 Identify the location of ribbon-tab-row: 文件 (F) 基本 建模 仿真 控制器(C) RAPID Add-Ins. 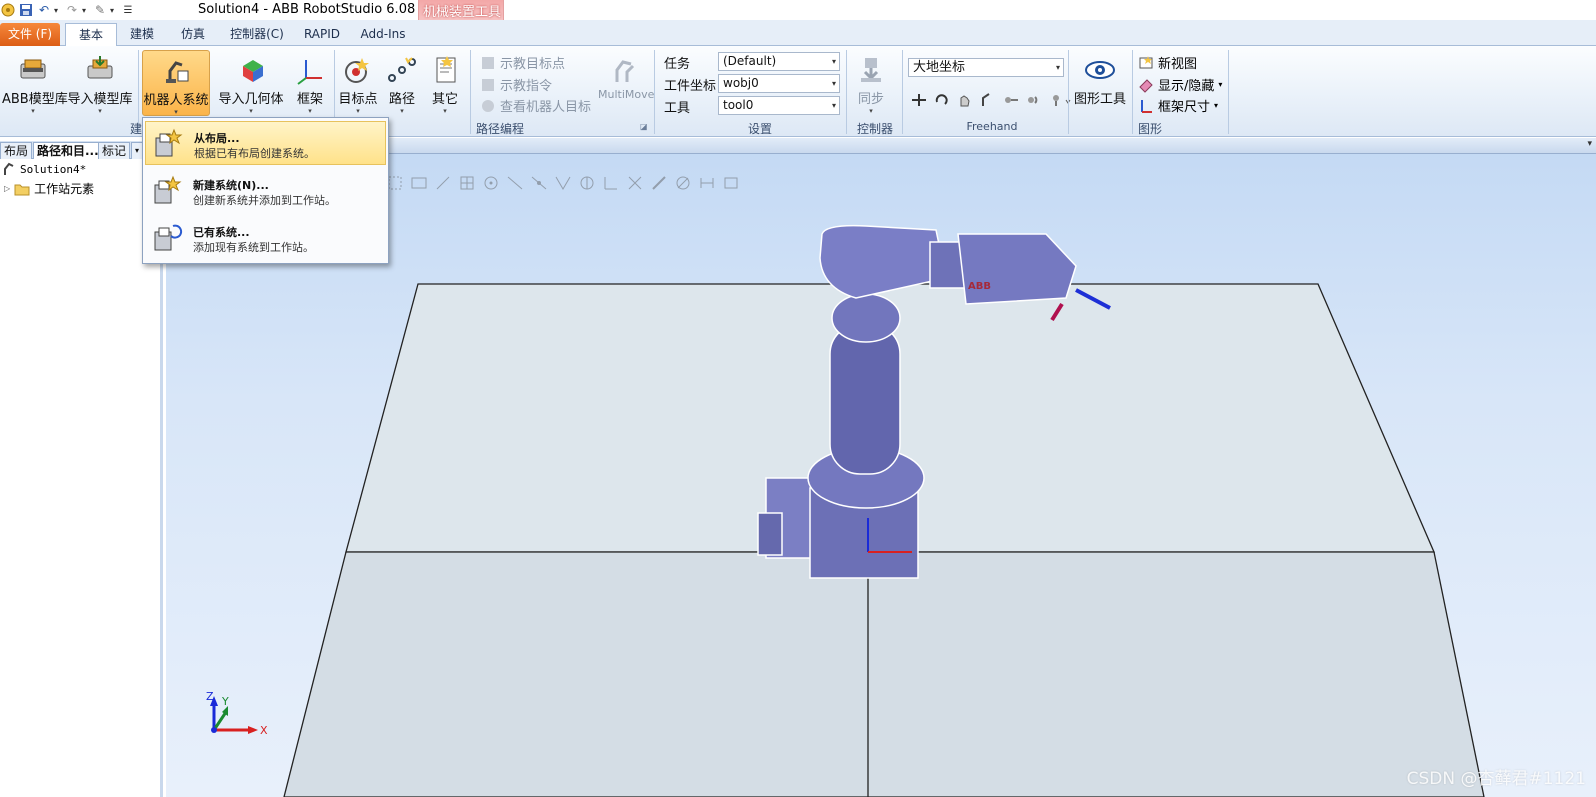
(798, 33).